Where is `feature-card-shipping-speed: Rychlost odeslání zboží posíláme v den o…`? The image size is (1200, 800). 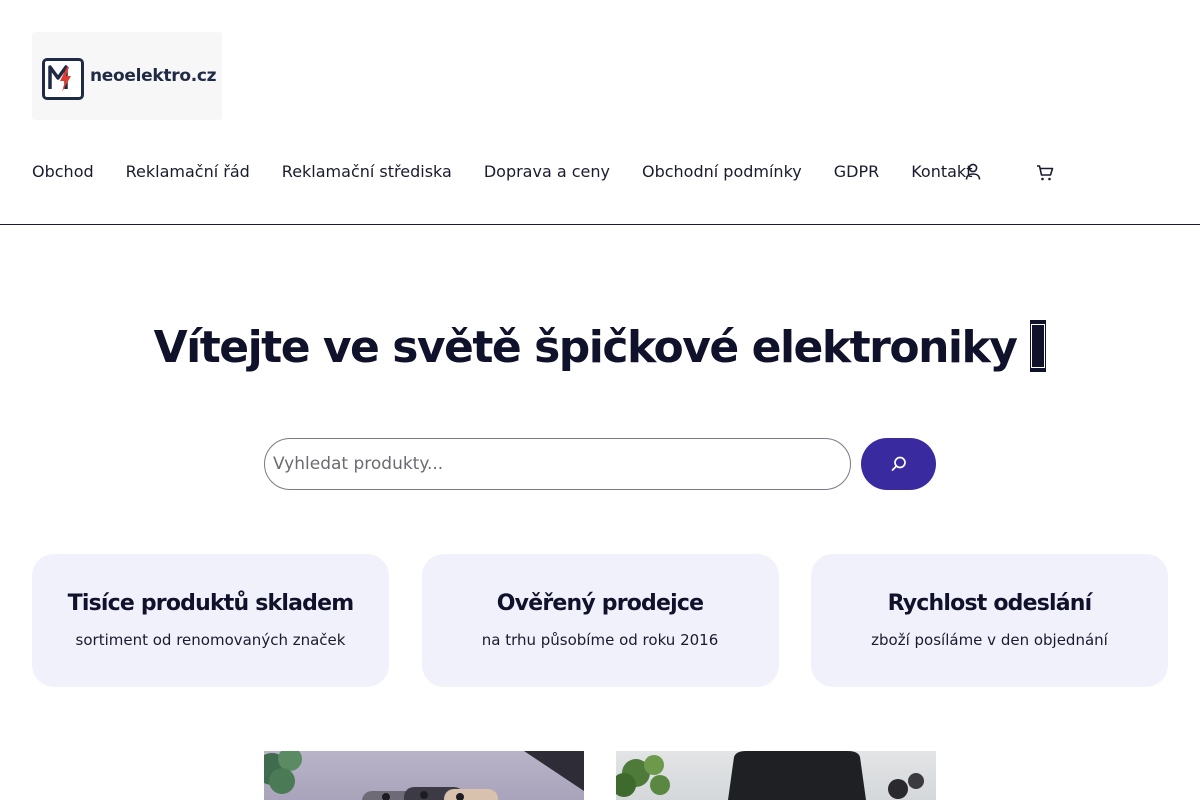 feature-card-shipping-speed: Rychlost odeslání zboží posíláme v den o… is located at coordinates (989, 620).